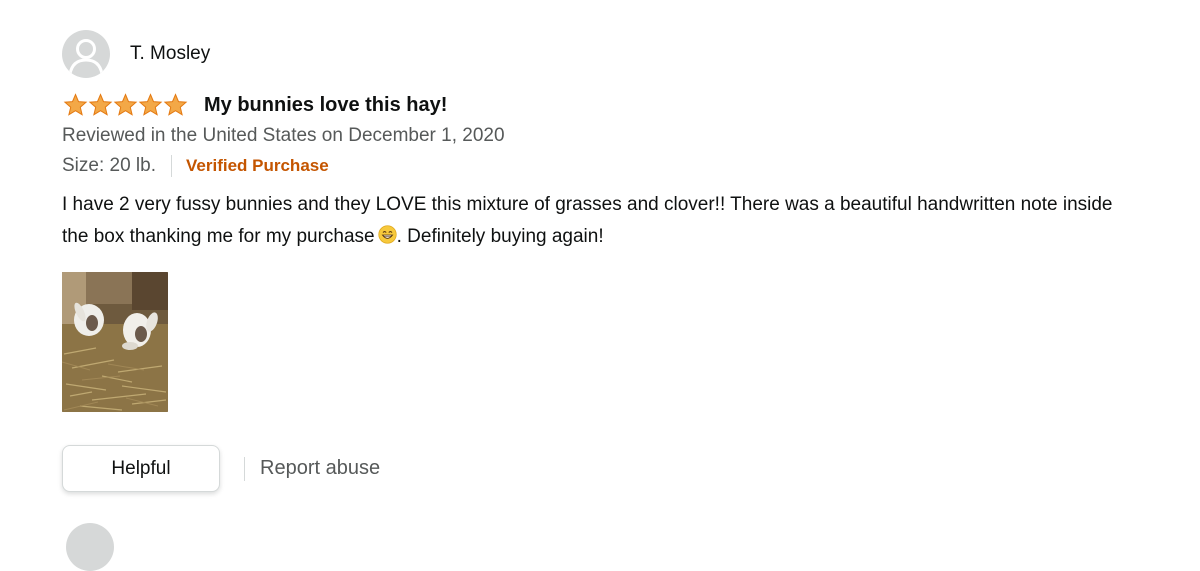  I want to click on format-divider, so click(171, 166).